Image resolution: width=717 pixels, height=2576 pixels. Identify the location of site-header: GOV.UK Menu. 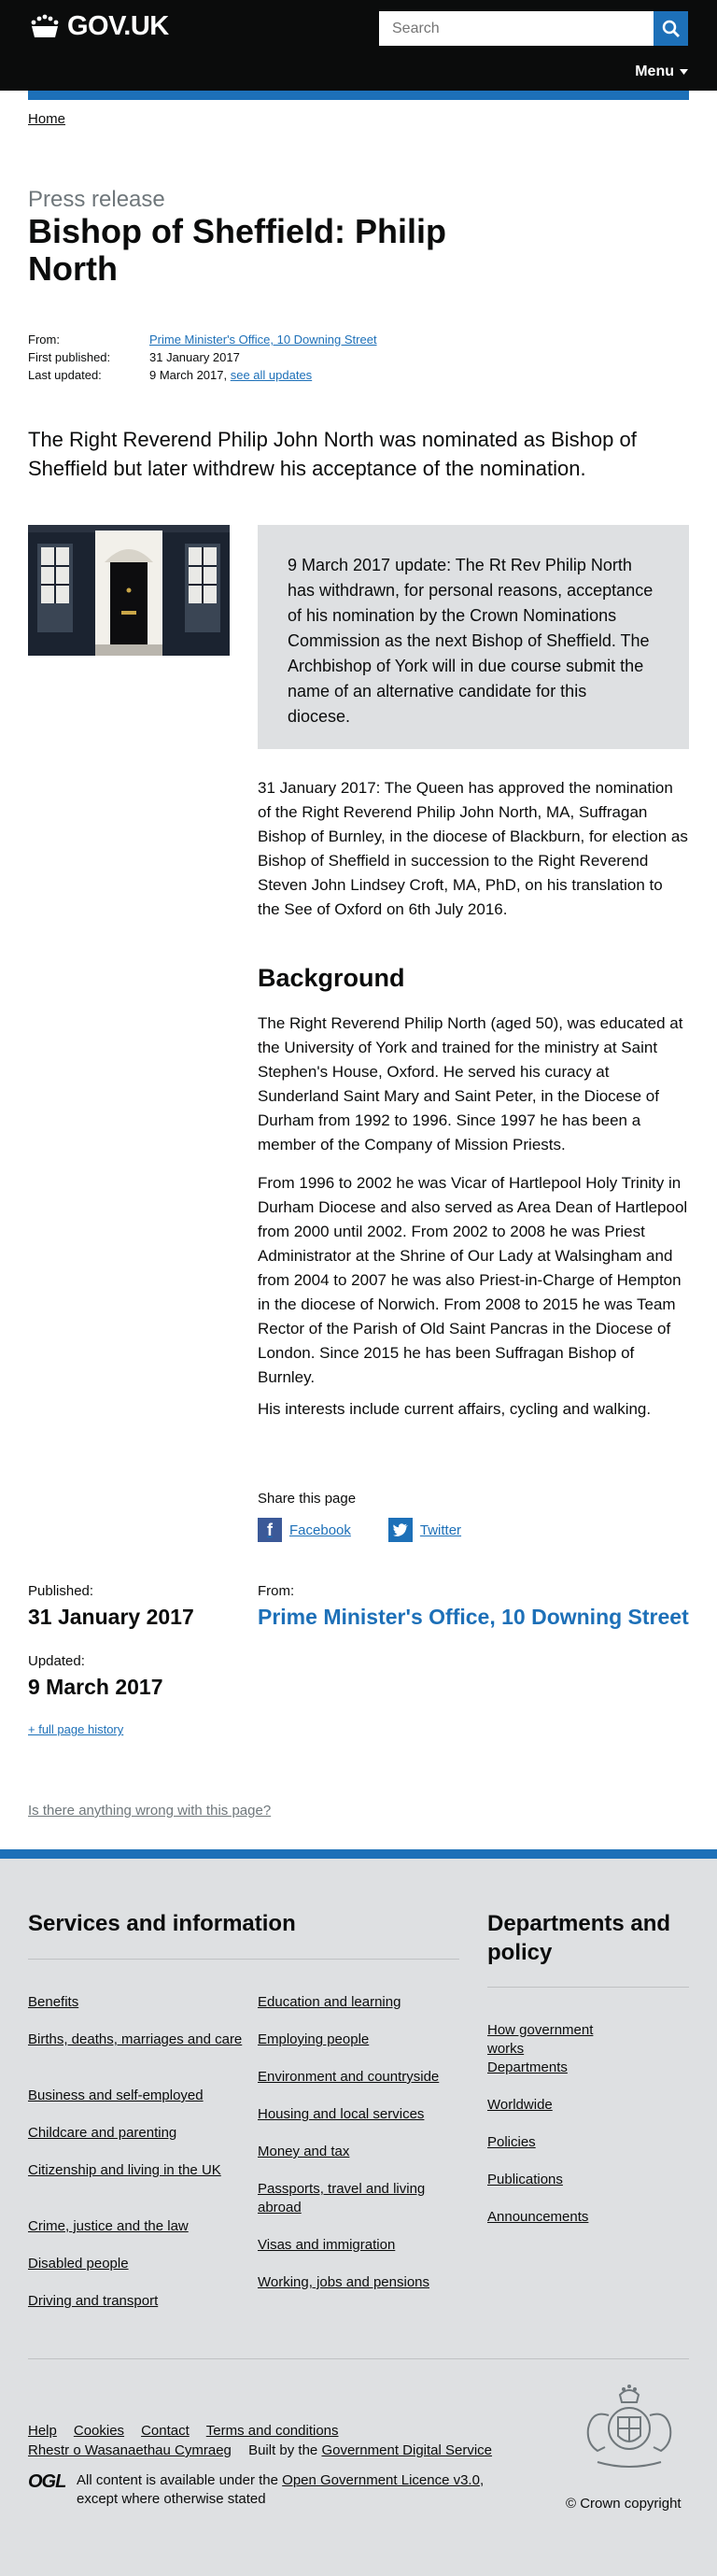
(358, 45).